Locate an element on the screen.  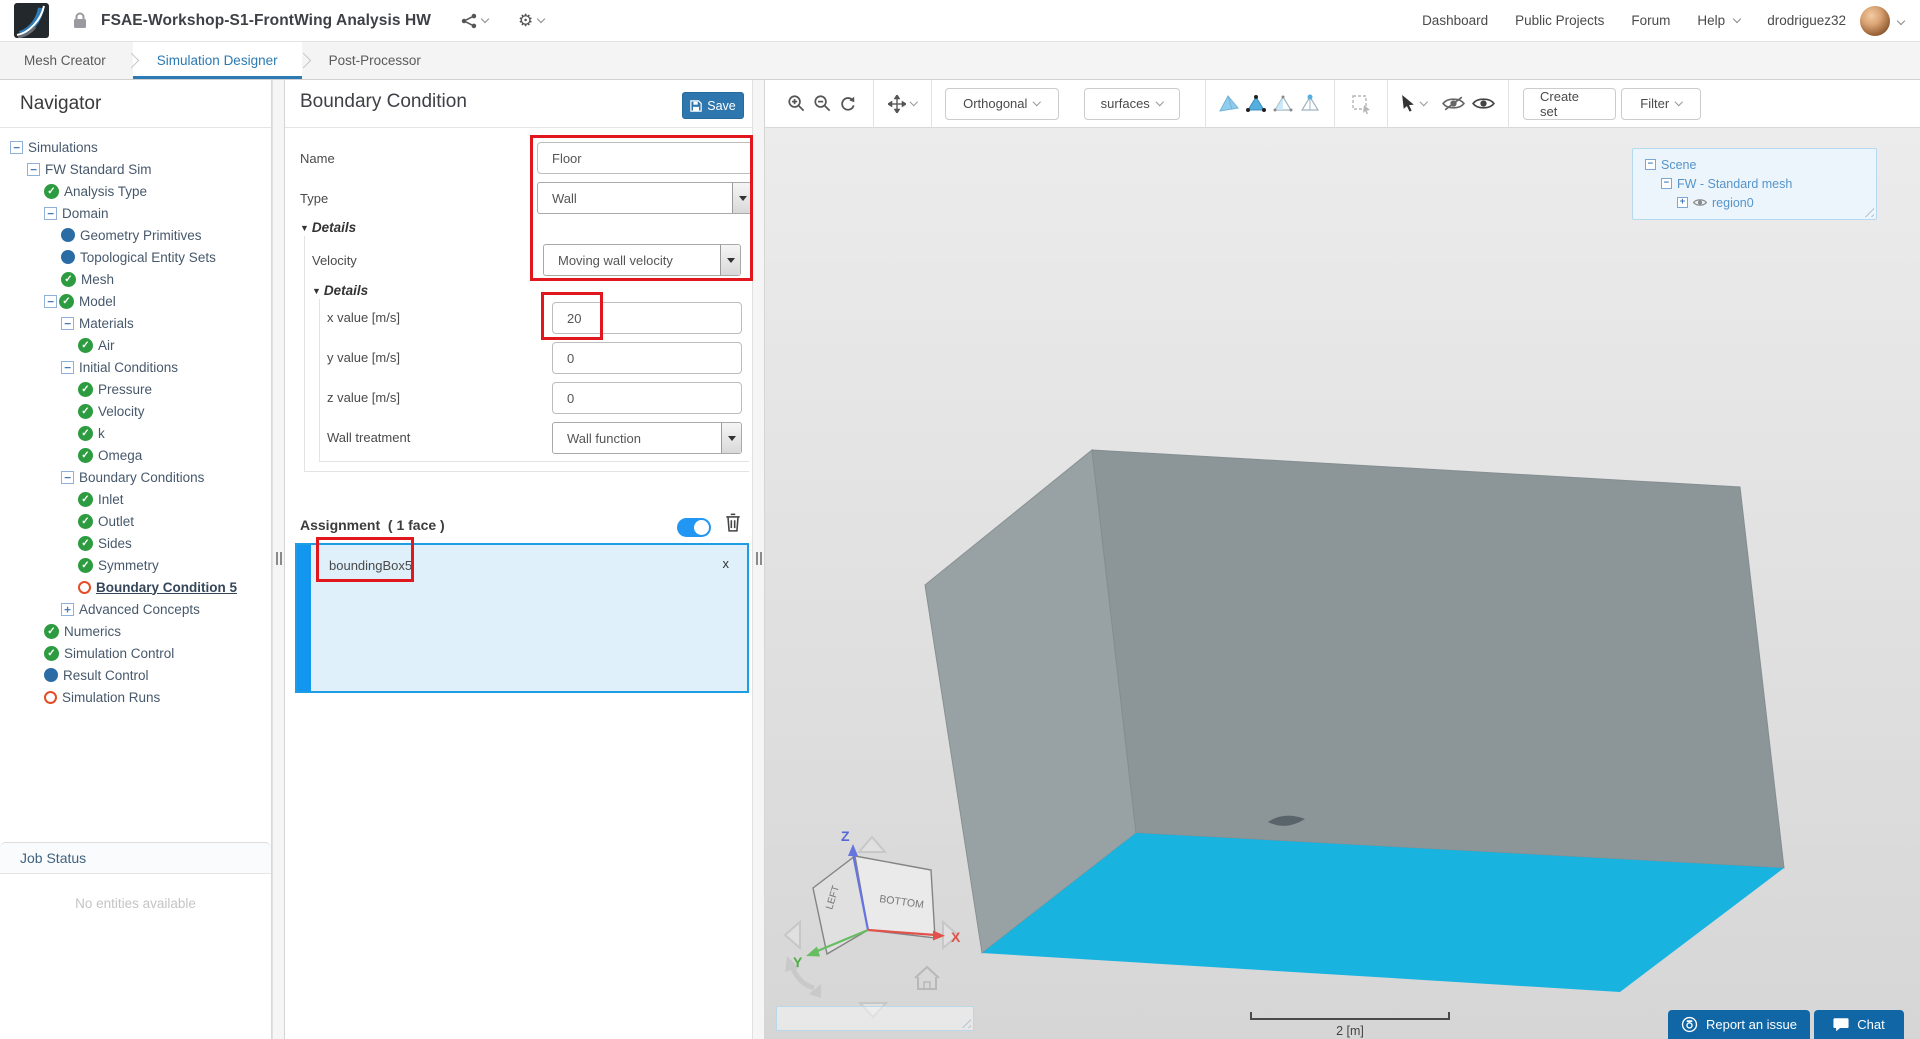
tree-item-topological-entity-sets: Topological Entity Sets is located at coordinates (135, 257).